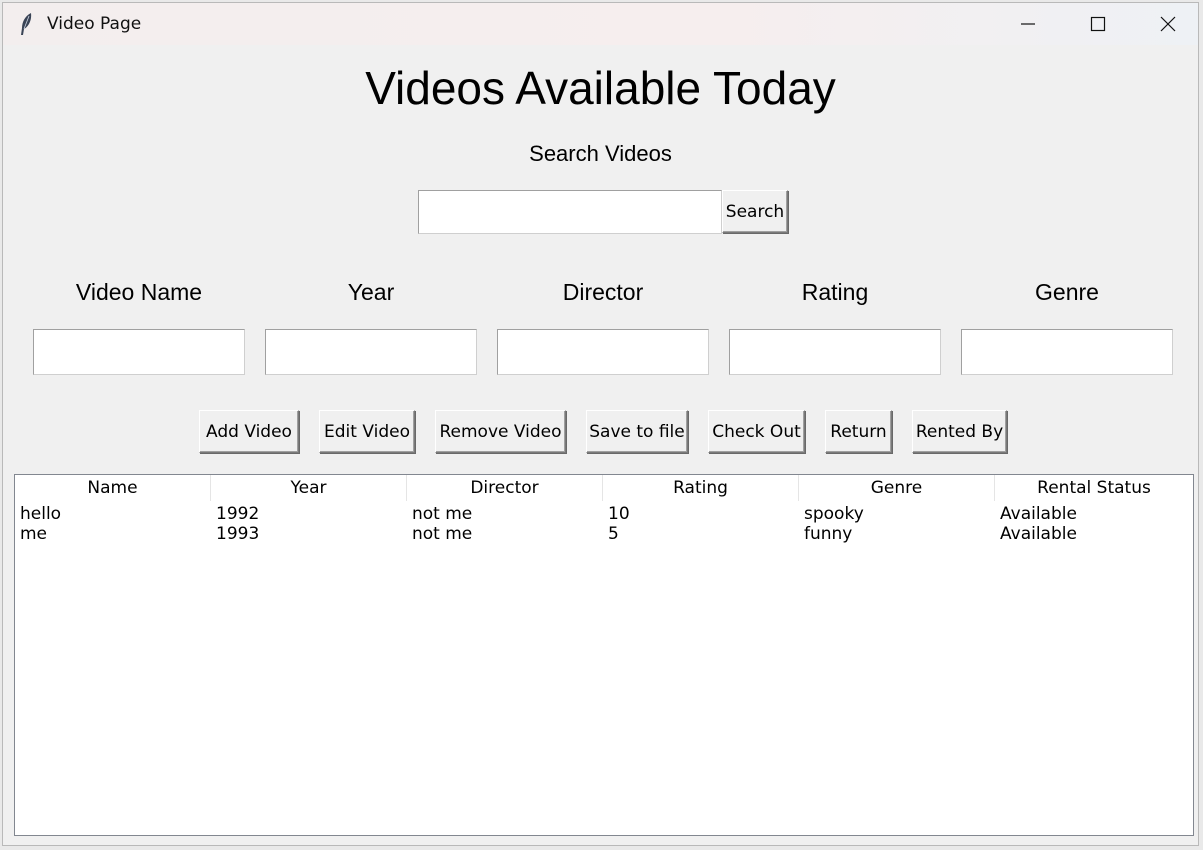 This screenshot has height=850, width=1203. What do you see at coordinates (858, 431) in the screenshot?
I see `return-button: Return` at bounding box center [858, 431].